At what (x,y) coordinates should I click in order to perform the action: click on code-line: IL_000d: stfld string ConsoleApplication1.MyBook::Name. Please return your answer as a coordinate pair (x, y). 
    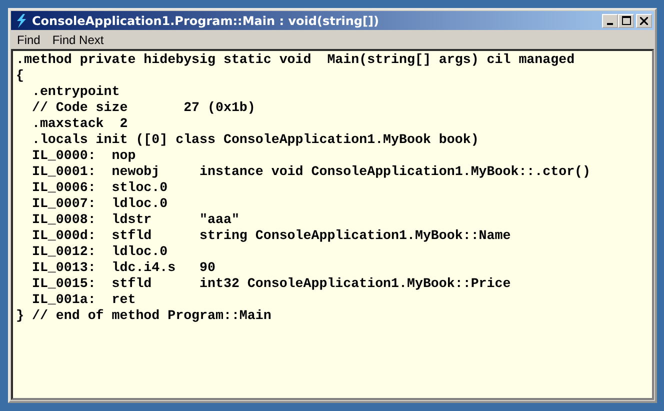
    Looking at the image, I should click on (271, 236).